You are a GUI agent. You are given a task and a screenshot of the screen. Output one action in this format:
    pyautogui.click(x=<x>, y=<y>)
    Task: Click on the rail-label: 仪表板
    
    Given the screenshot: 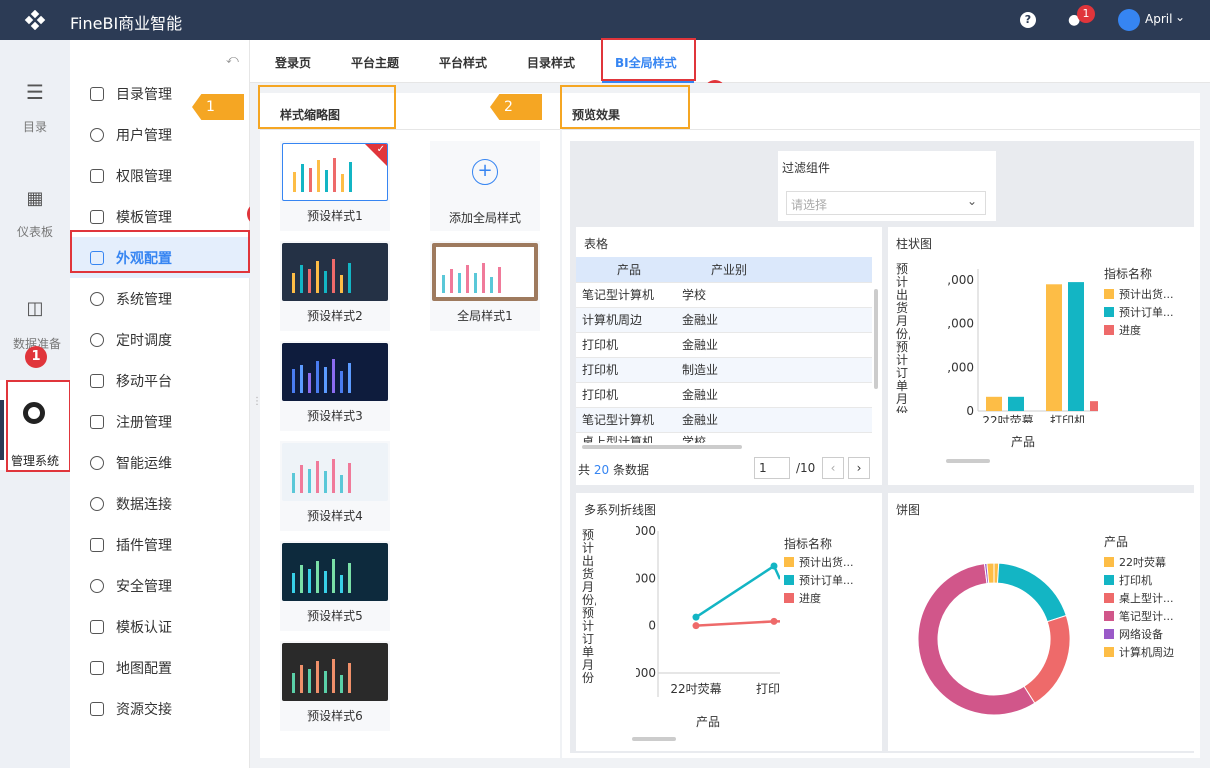 What is the action you would take?
    pyautogui.click(x=34, y=232)
    